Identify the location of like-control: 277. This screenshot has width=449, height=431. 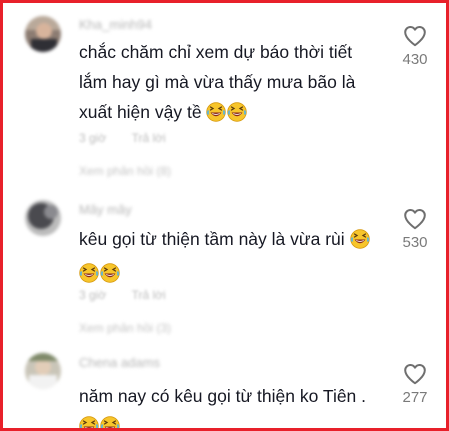
(415, 384).